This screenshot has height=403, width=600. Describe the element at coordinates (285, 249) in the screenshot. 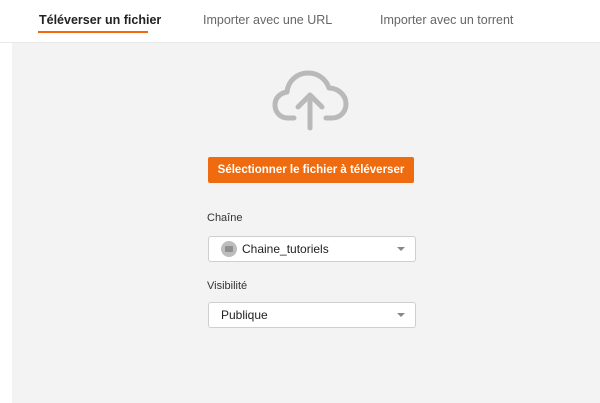

I see `channel-select-value: Chaine_tutoriels` at that location.